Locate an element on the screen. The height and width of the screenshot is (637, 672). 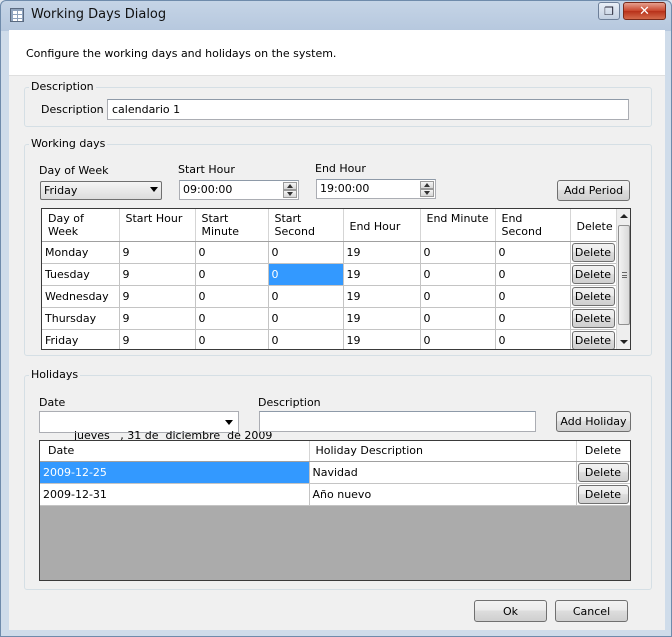
holiday-date-picker: jueves , 31 de diciembre de 2009 is located at coordinates (155, 426).